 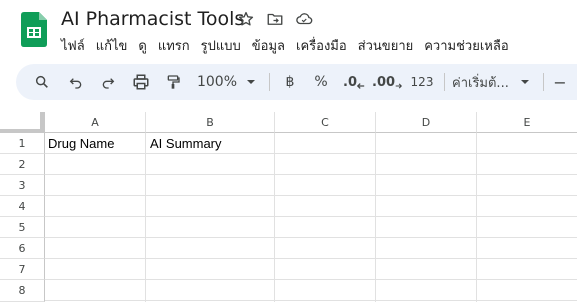 What do you see at coordinates (304, 19) in the screenshot?
I see `cloud-saved-icon` at bounding box center [304, 19].